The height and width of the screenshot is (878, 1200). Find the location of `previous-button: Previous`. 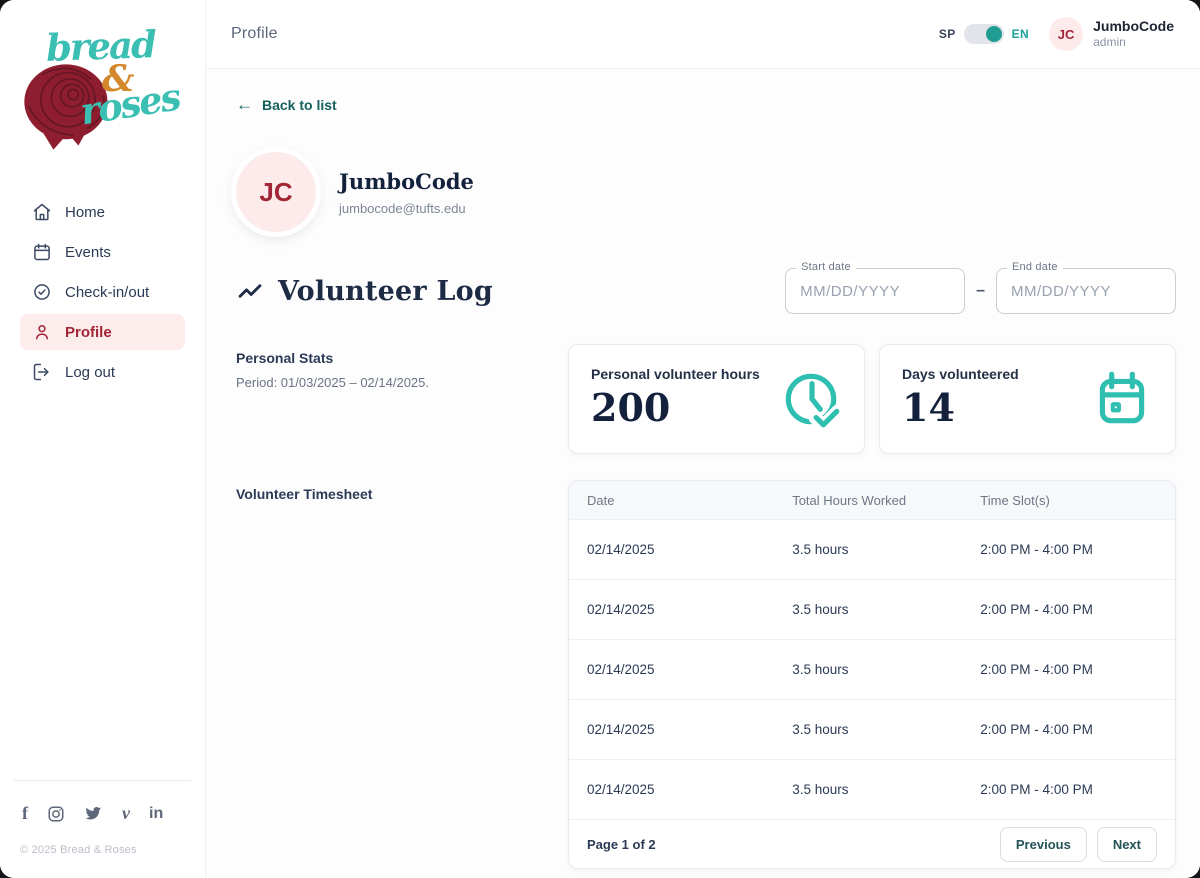

previous-button: Previous is located at coordinates (1043, 844).